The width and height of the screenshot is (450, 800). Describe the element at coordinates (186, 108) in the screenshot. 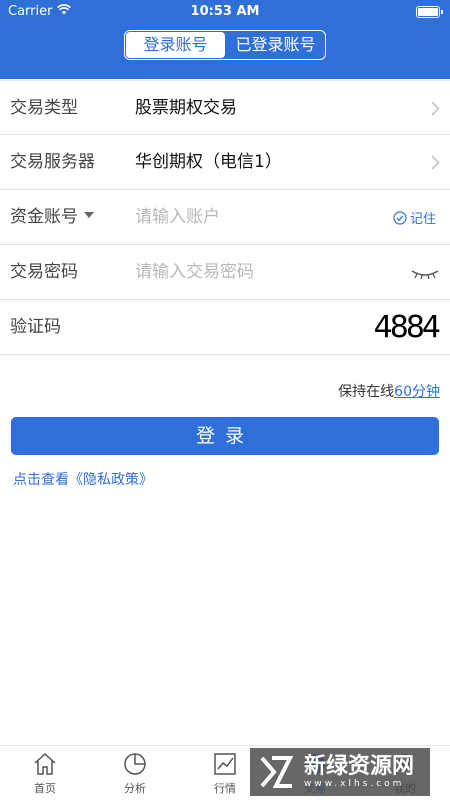

I see `trade-type-value: 股票期权交易` at that location.